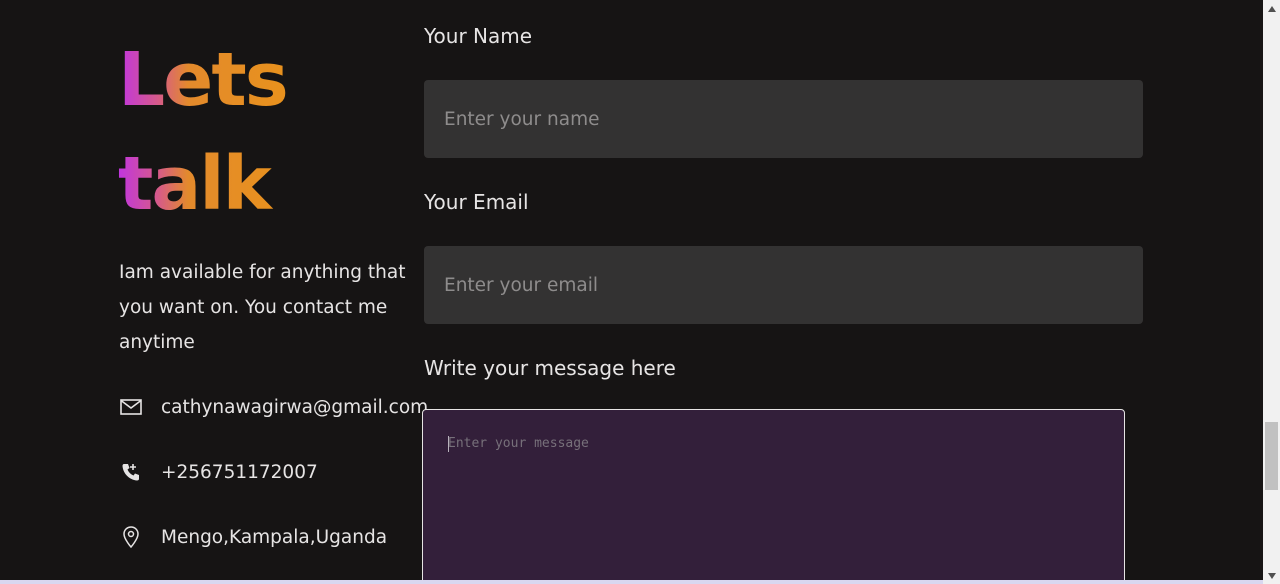 This screenshot has width=1280, height=584. Describe the element at coordinates (1271, 456) in the screenshot. I see `scrollbar-thumb` at that location.